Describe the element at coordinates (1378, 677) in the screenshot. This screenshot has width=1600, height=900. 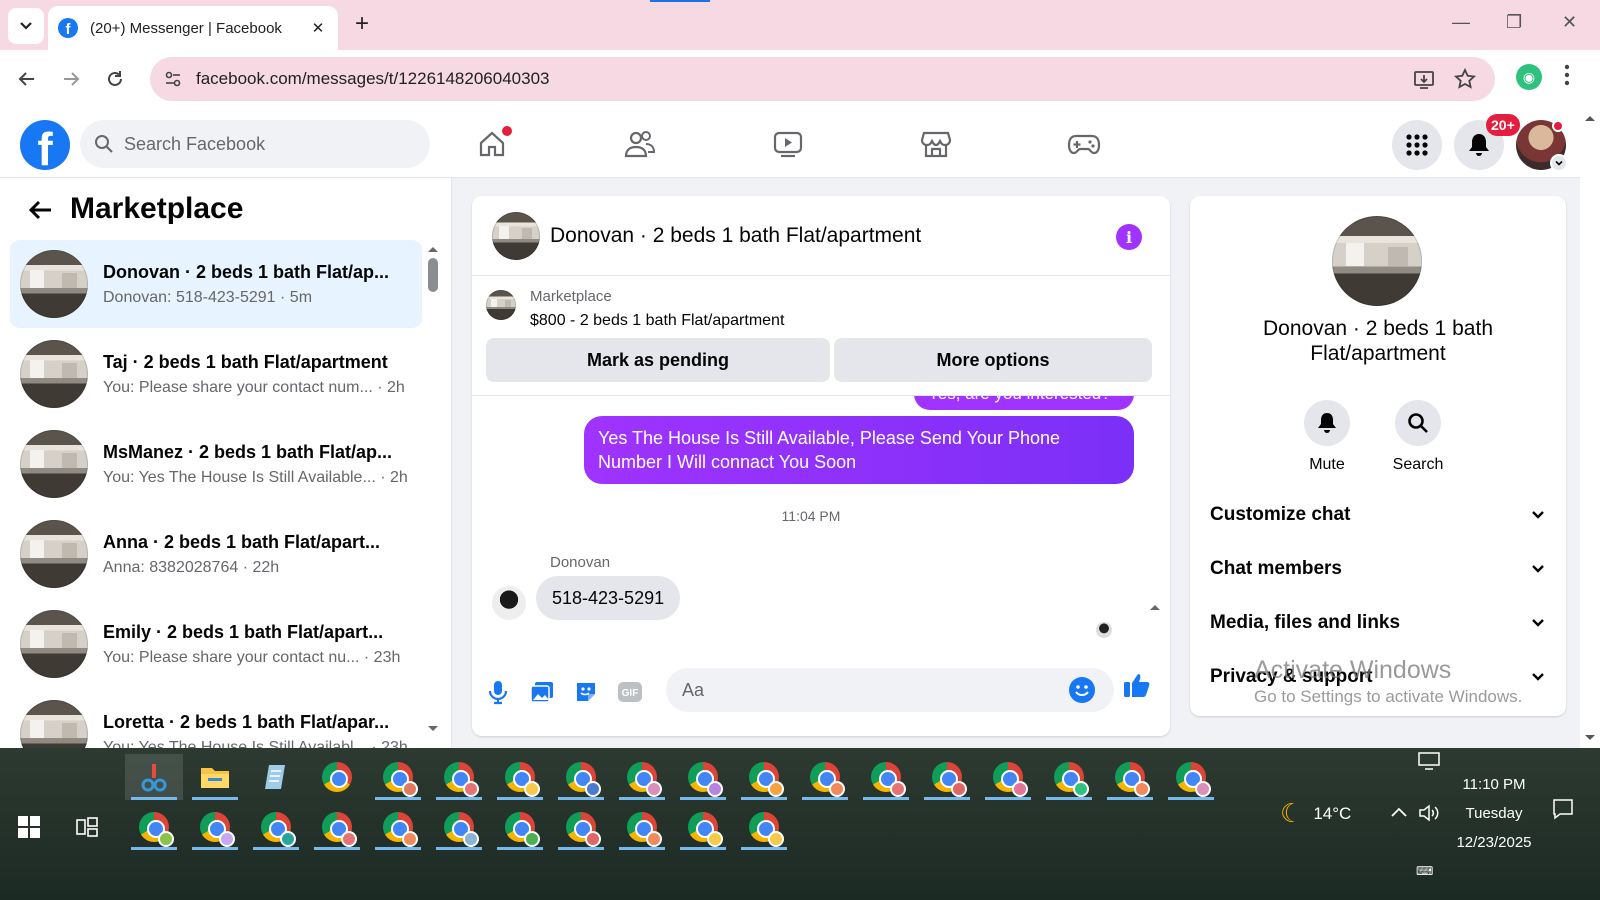
I see `privacy-support-section: Privacy & support` at that location.